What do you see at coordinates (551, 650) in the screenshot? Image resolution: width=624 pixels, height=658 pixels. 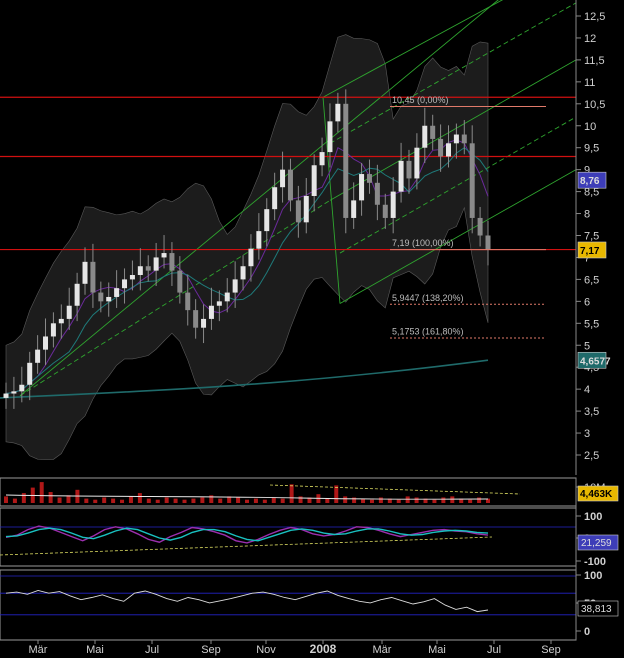 I see `time-tick-label: Sep` at bounding box center [551, 650].